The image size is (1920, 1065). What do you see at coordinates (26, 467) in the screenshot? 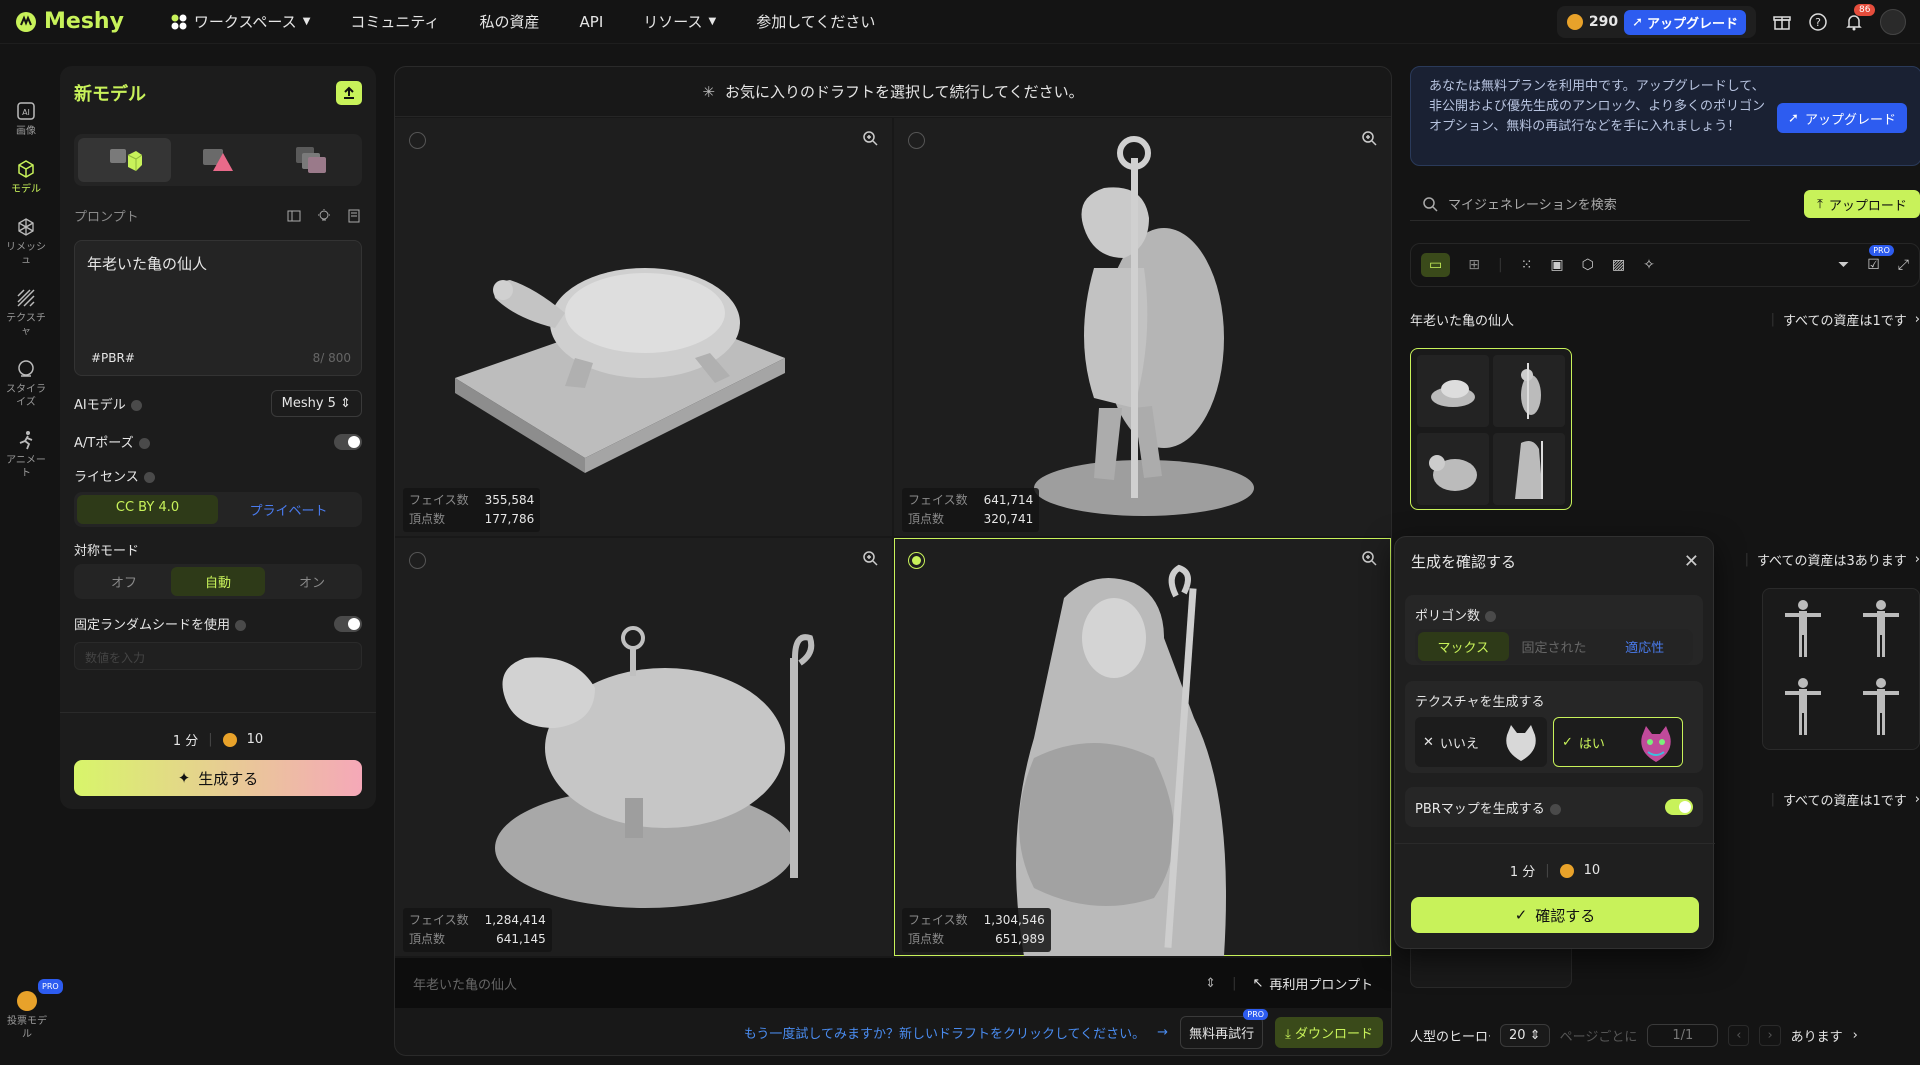
I see `rail-label: アニメート` at bounding box center [26, 467].